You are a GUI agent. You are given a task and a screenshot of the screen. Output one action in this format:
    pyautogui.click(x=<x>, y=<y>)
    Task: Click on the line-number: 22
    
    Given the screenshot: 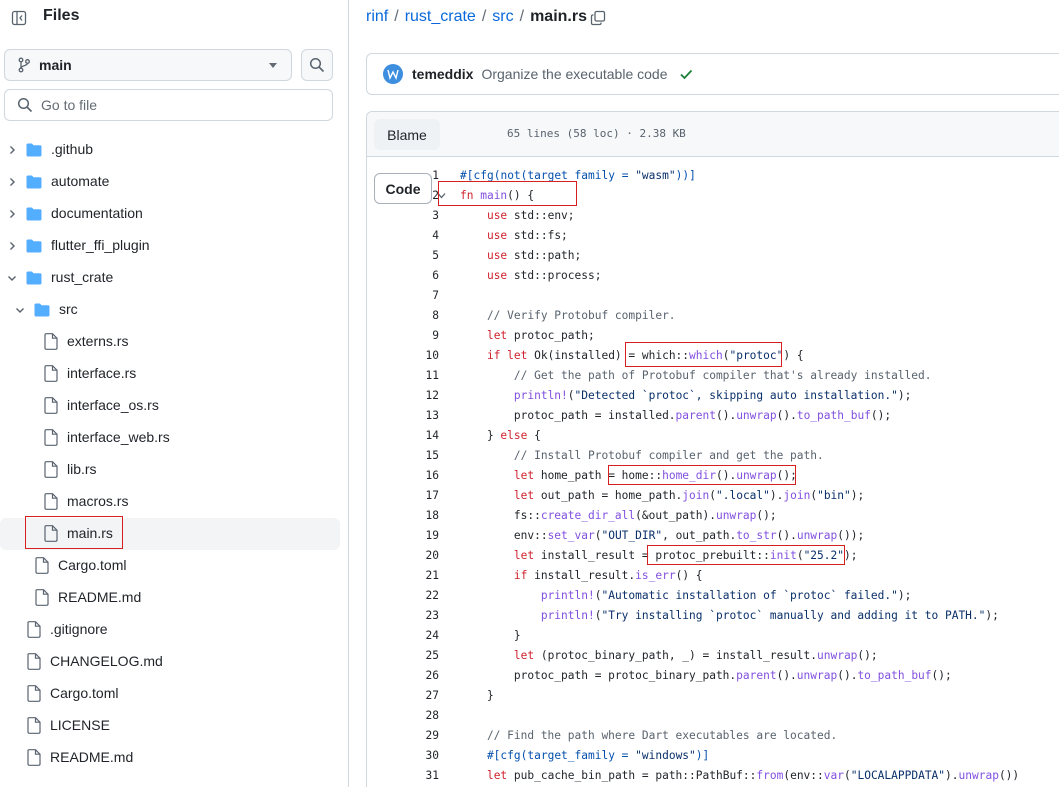 What is the action you would take?
    pyautogui.click(x=418, y=596)
    